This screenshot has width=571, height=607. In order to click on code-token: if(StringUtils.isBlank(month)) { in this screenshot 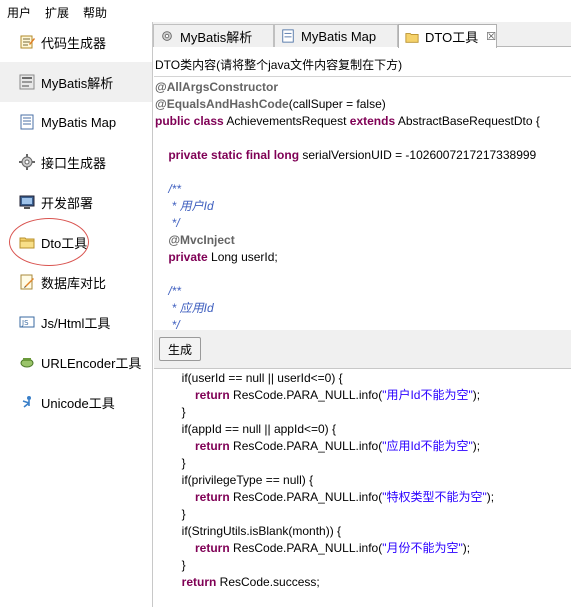, I will do `click(248, 531)`.